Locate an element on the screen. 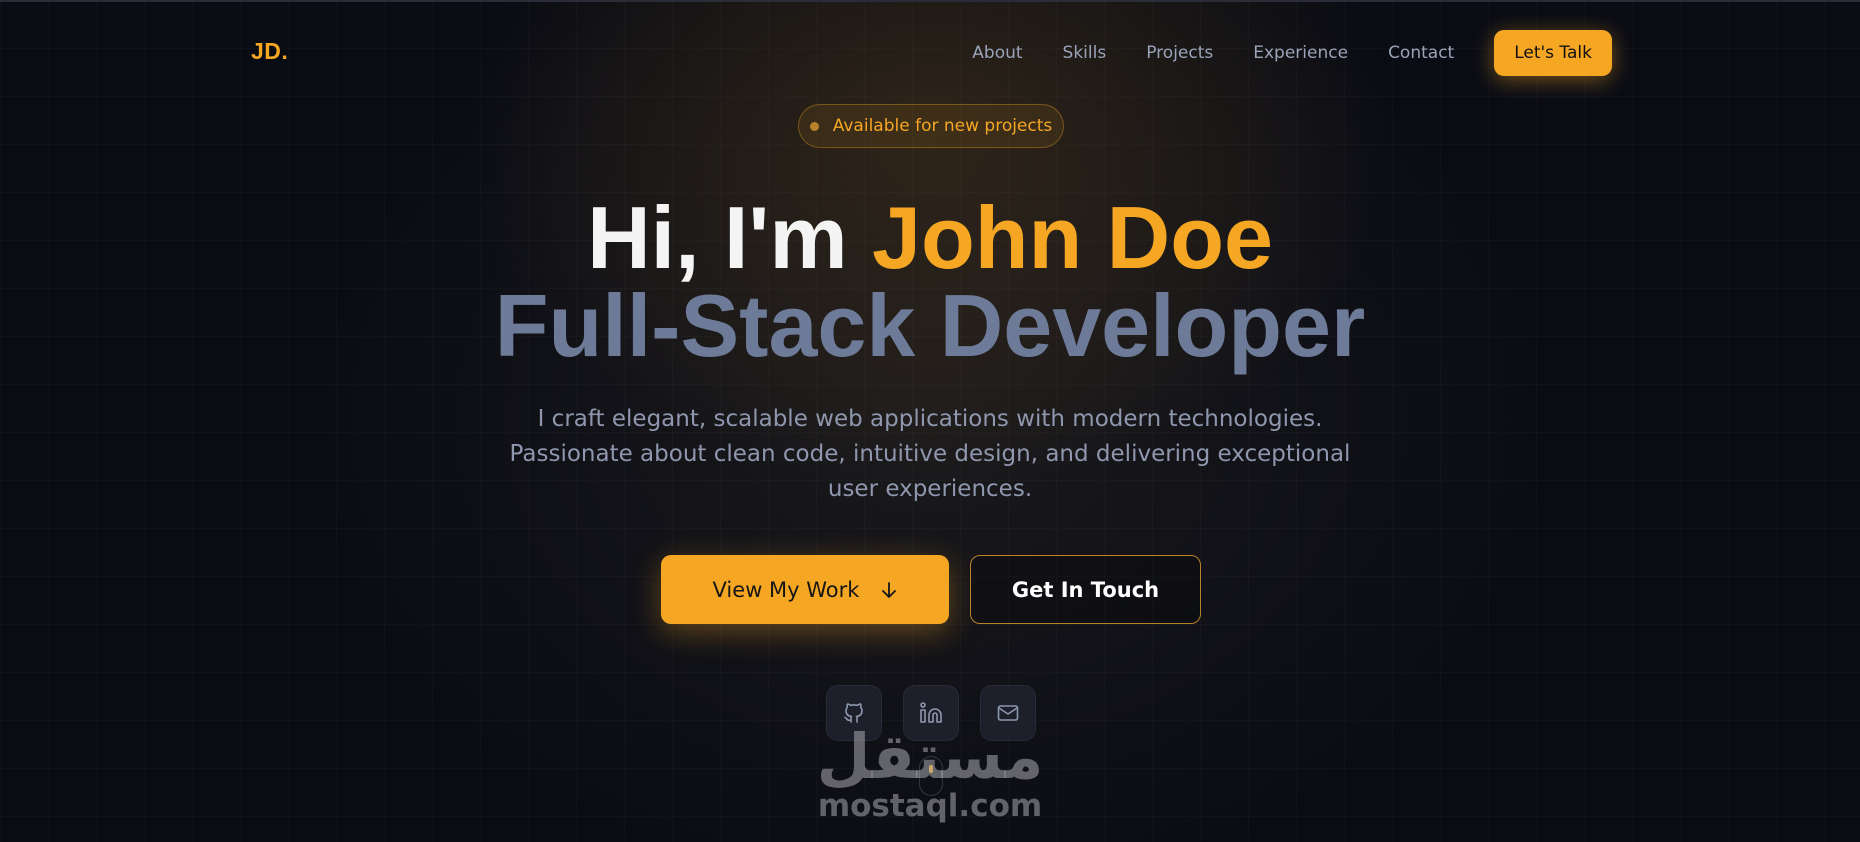  get-in-touch-button: Get In Touch is located at coordinates (1085, 589).